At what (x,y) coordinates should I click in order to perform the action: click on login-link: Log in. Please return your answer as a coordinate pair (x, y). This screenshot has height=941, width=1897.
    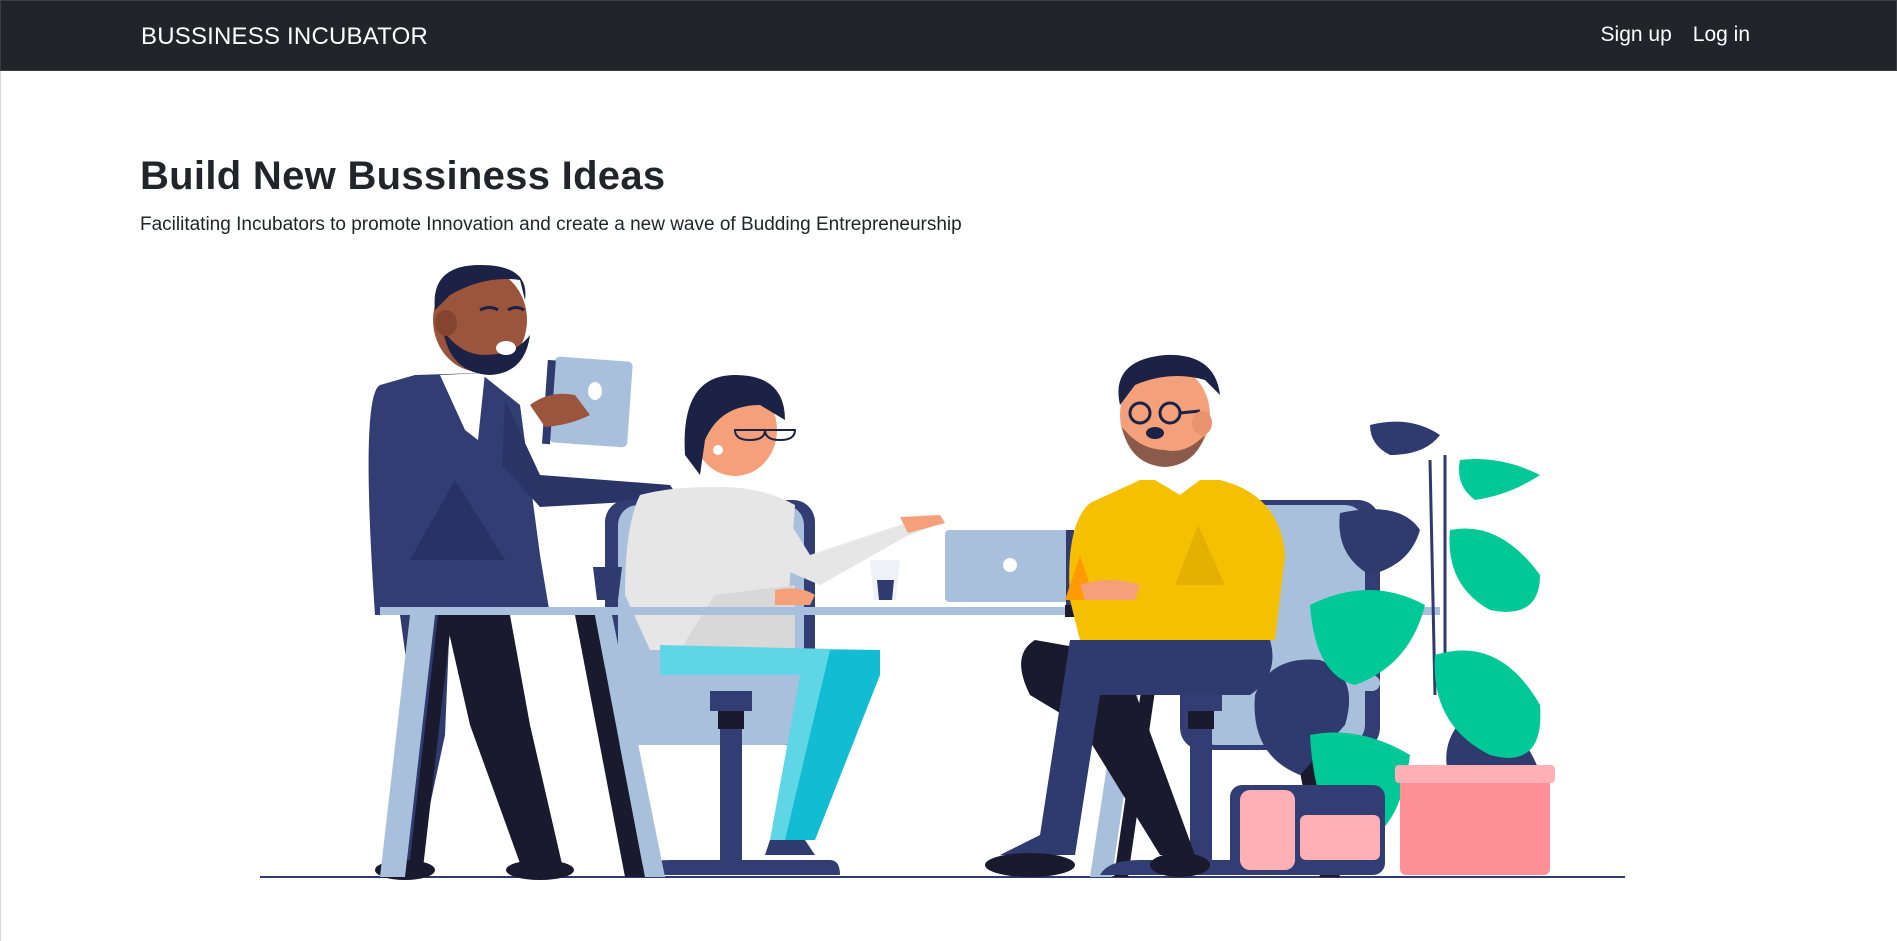
    Looking at the image, I should click on (1721, 35).